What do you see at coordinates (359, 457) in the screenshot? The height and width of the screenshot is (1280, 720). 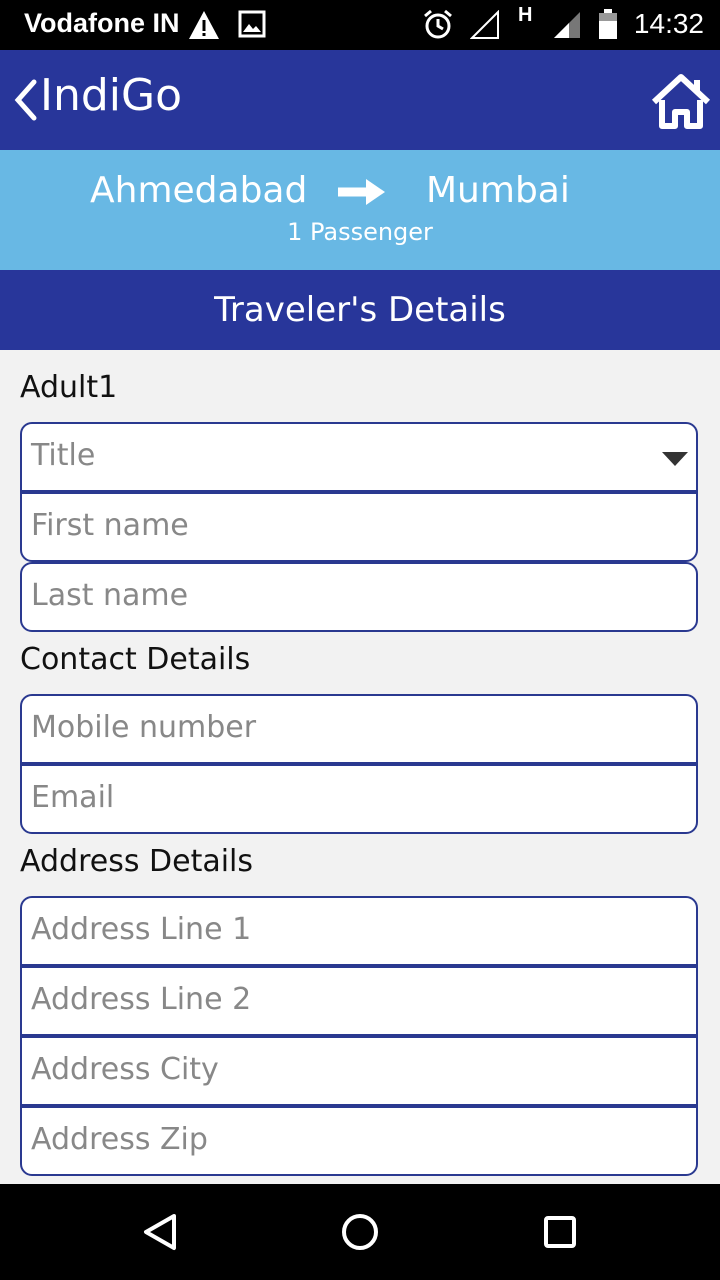 I see `title-select: Title` at bounding box center [359, 457].